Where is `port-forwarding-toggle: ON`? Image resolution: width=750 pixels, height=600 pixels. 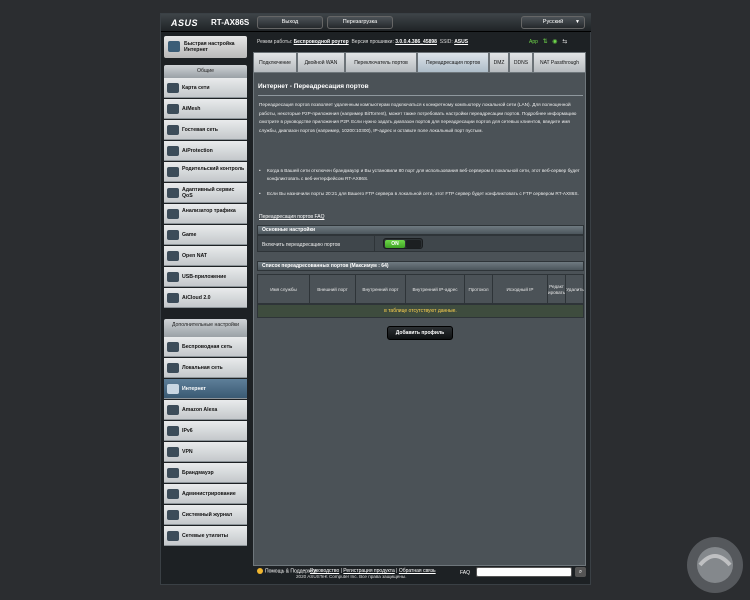 port-forwarding-toggle: ON is located at coordinates (403, 243).